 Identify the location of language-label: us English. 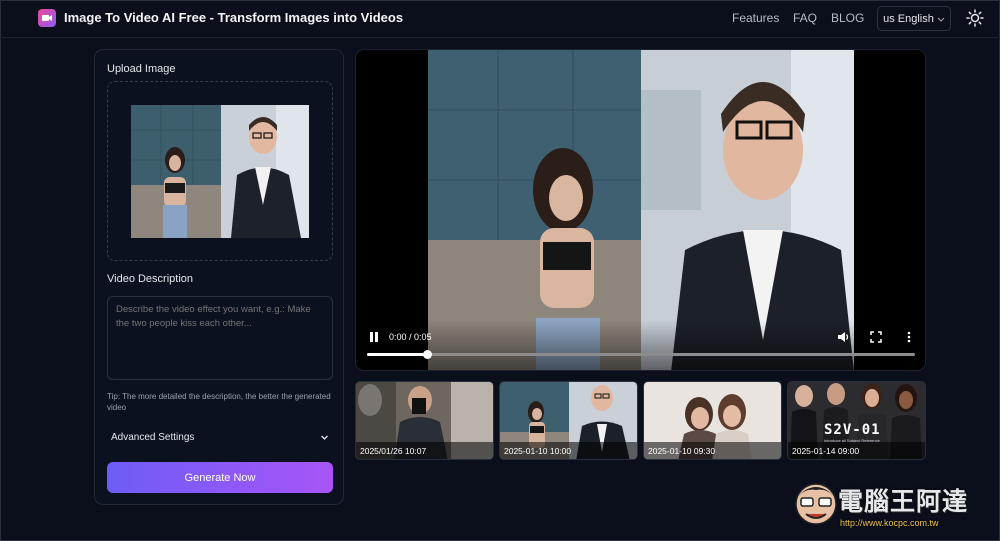
(908, 18).